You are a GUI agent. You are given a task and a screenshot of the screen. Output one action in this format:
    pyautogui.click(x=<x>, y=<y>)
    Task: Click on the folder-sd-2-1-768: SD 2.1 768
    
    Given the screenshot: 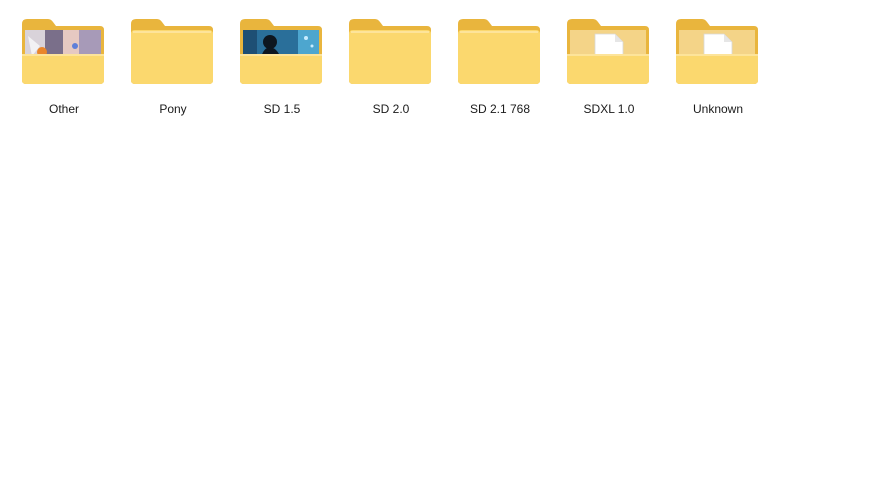 What is the action you would take?
    pyautogui.click(x=500, y=67)
    